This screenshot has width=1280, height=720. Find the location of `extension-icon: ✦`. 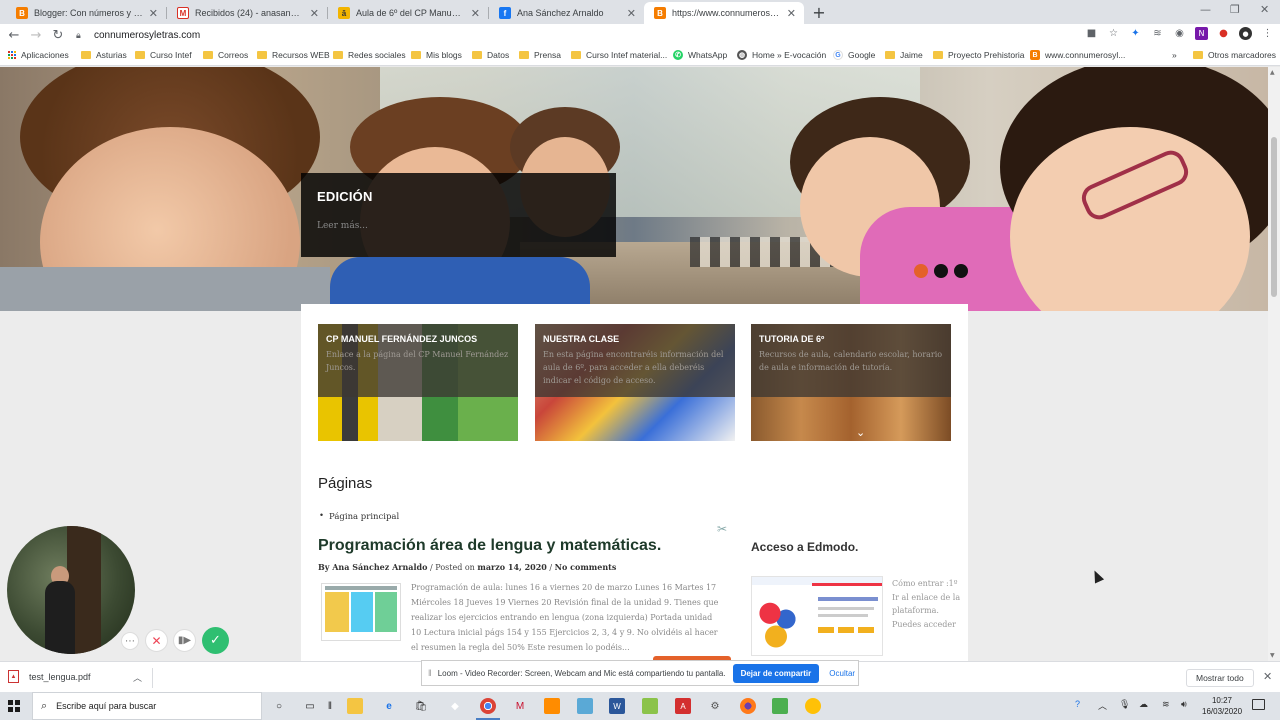

extension-icon: ✦ is located at coordinates (1135, 33).